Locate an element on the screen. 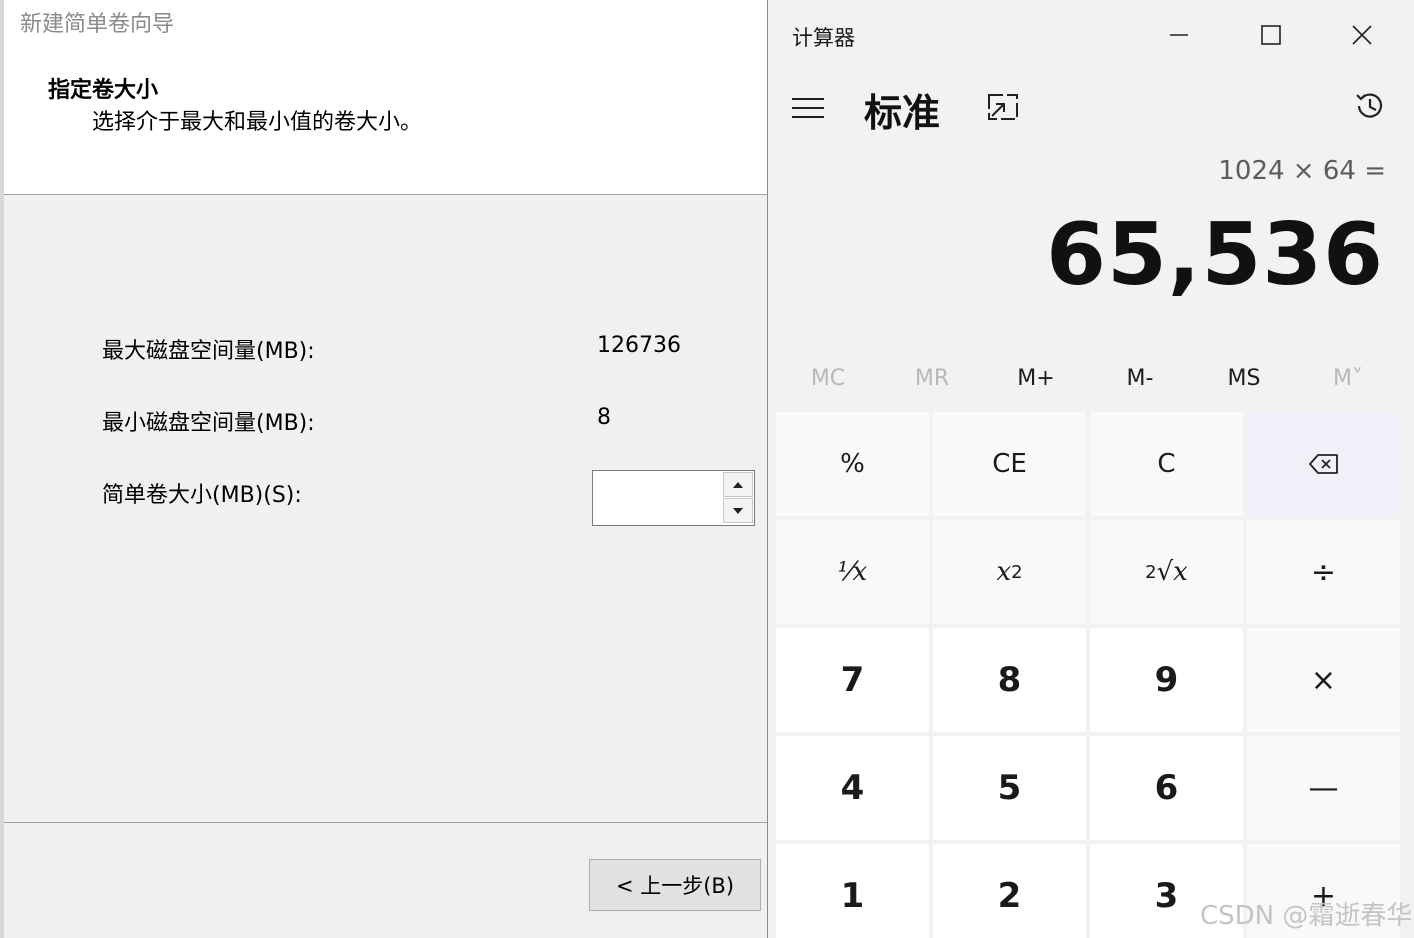  clear-label: C is located at coordinates (1166, 464).